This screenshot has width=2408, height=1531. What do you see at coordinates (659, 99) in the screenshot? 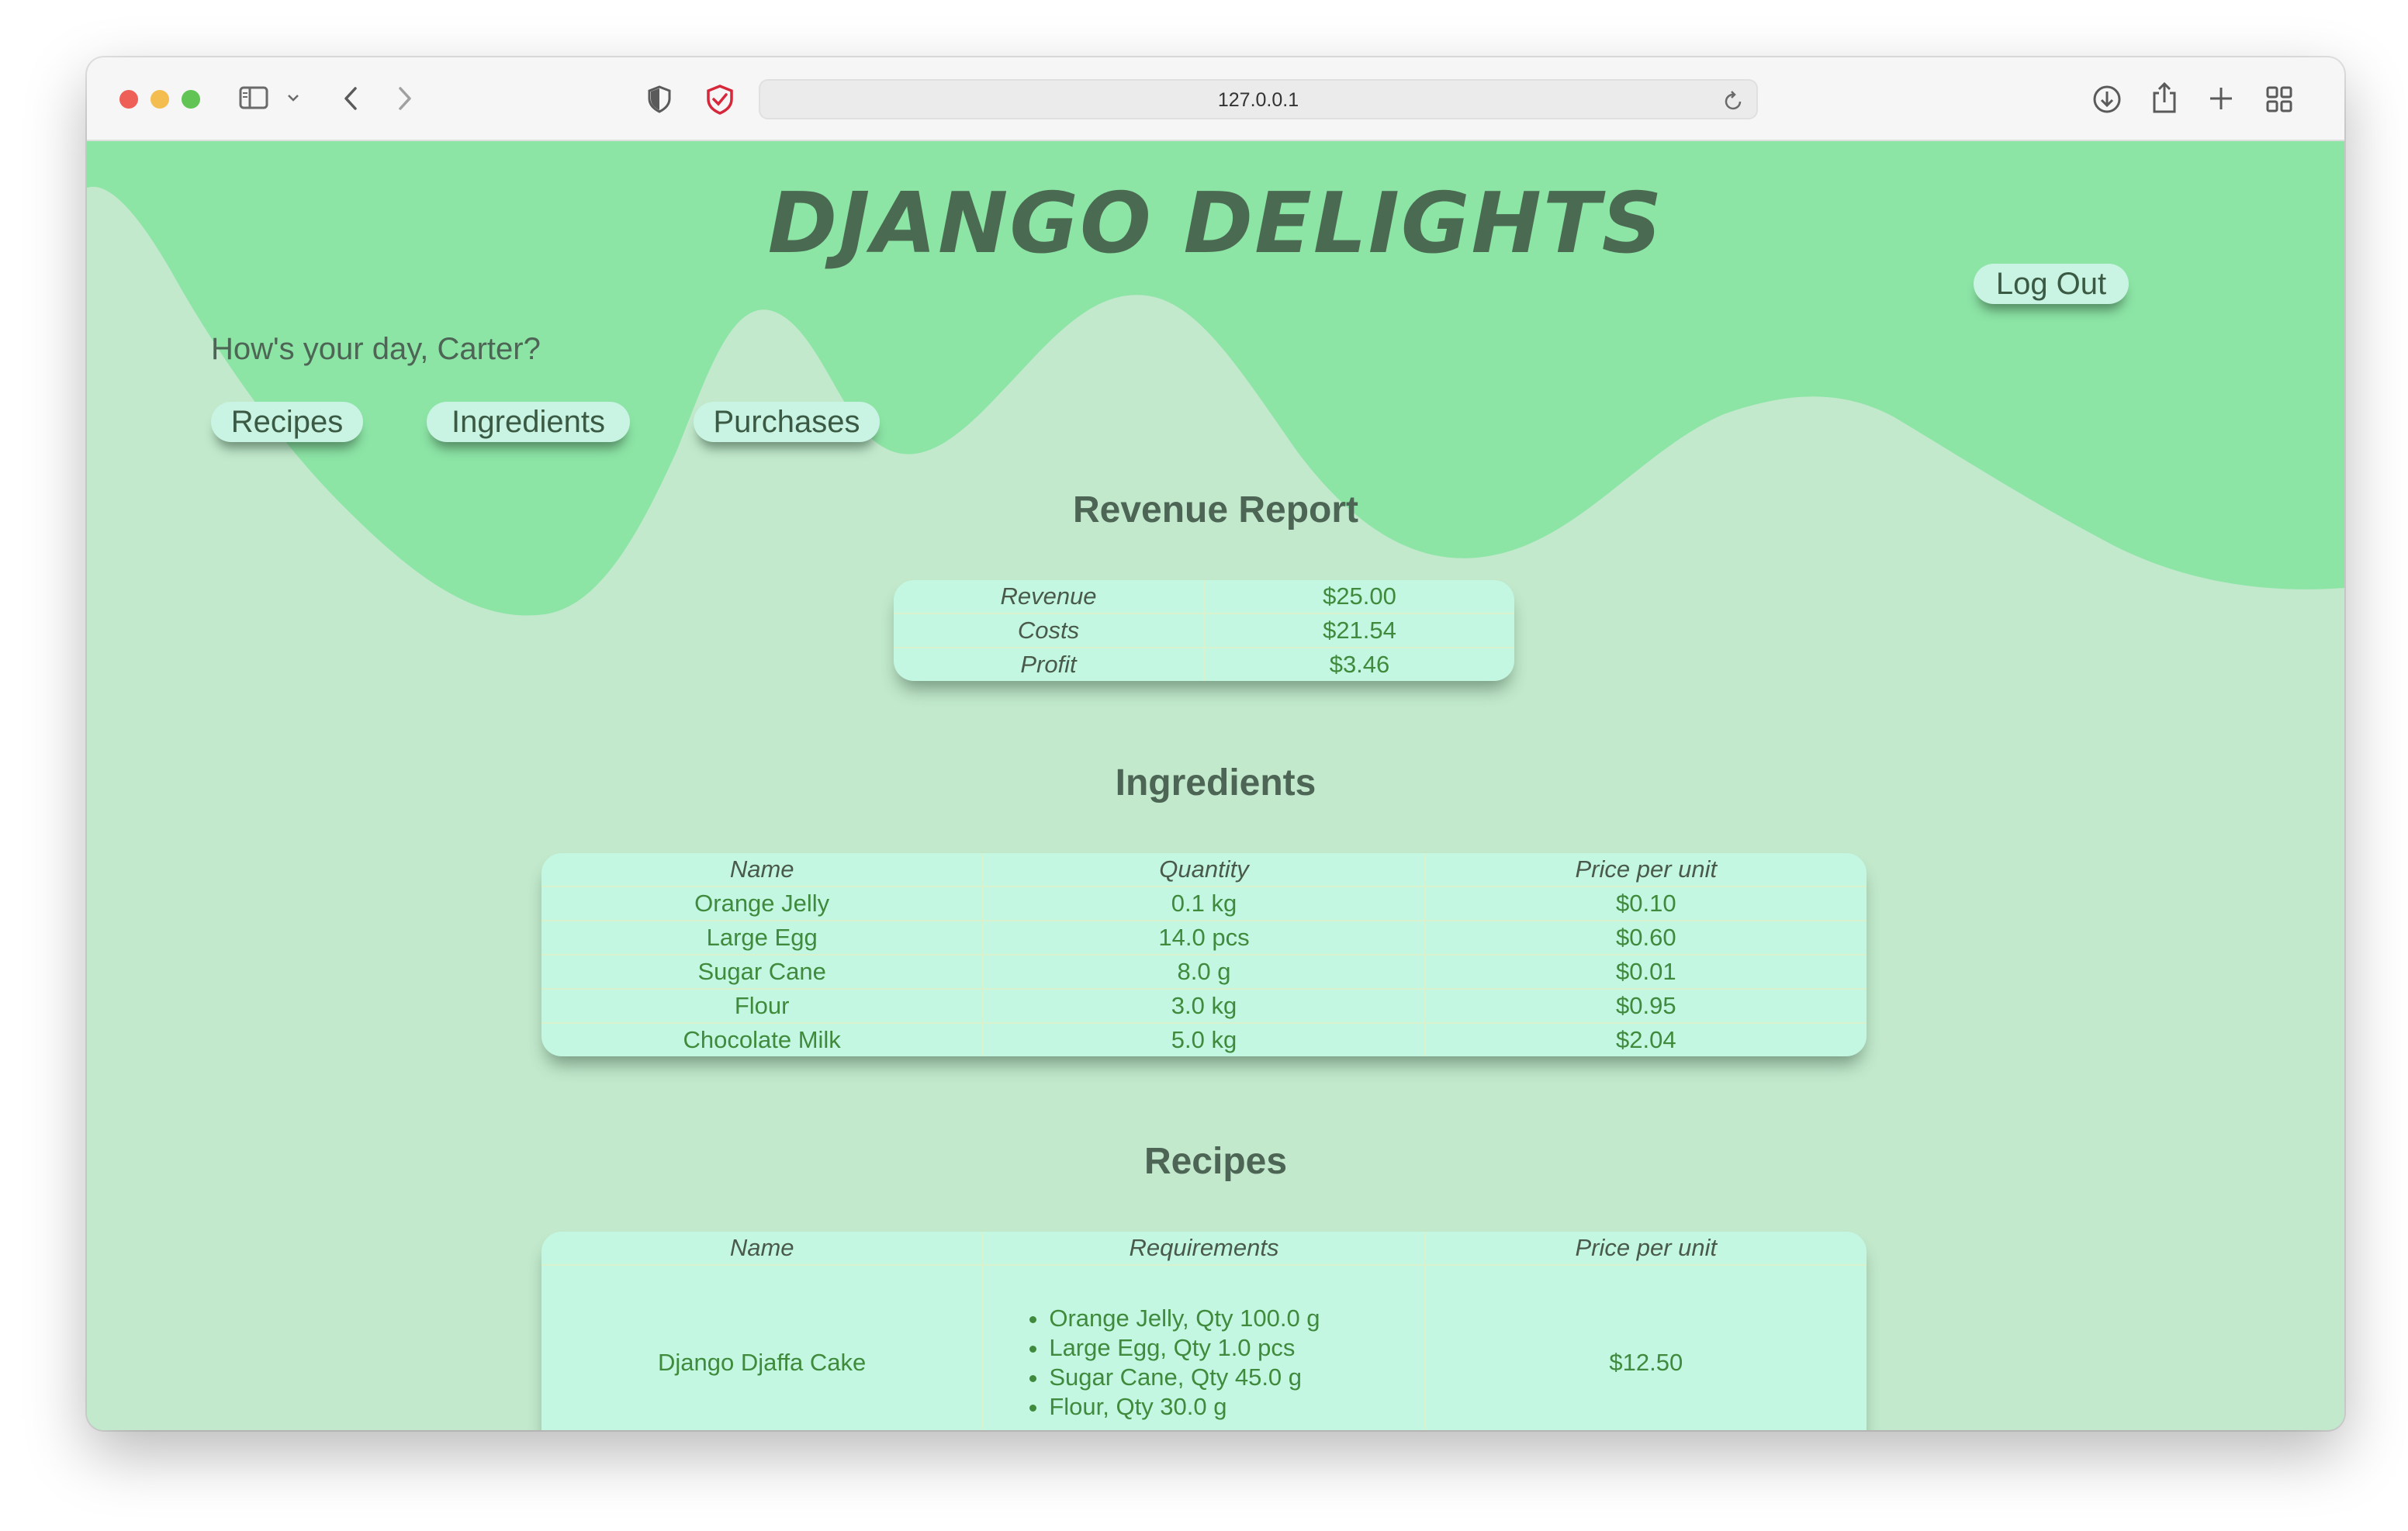
I see `privacy-shield-icon` at bounding box center [659, 99].